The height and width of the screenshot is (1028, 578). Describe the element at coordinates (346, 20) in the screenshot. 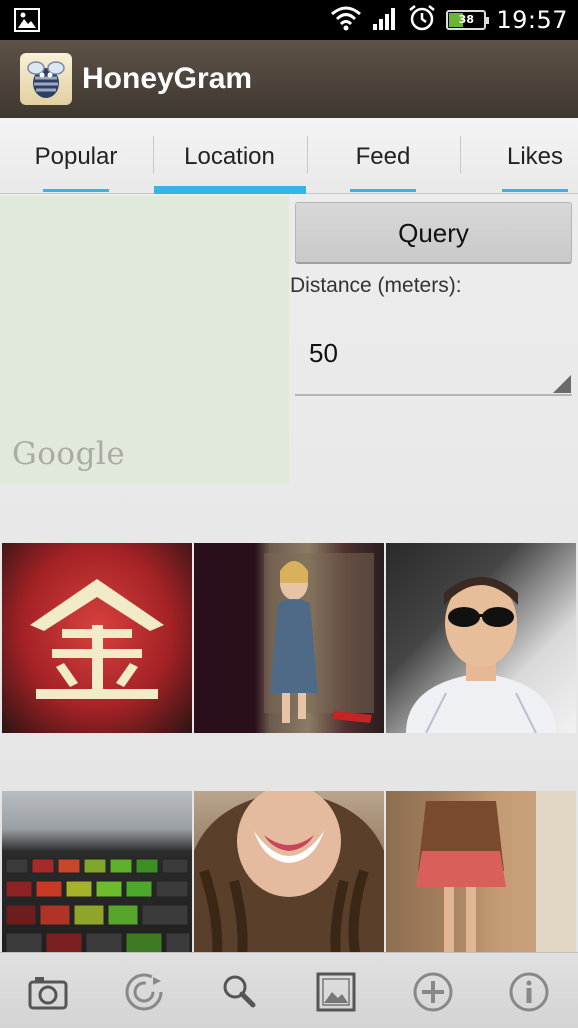

I see `wifi-icon` at that location.